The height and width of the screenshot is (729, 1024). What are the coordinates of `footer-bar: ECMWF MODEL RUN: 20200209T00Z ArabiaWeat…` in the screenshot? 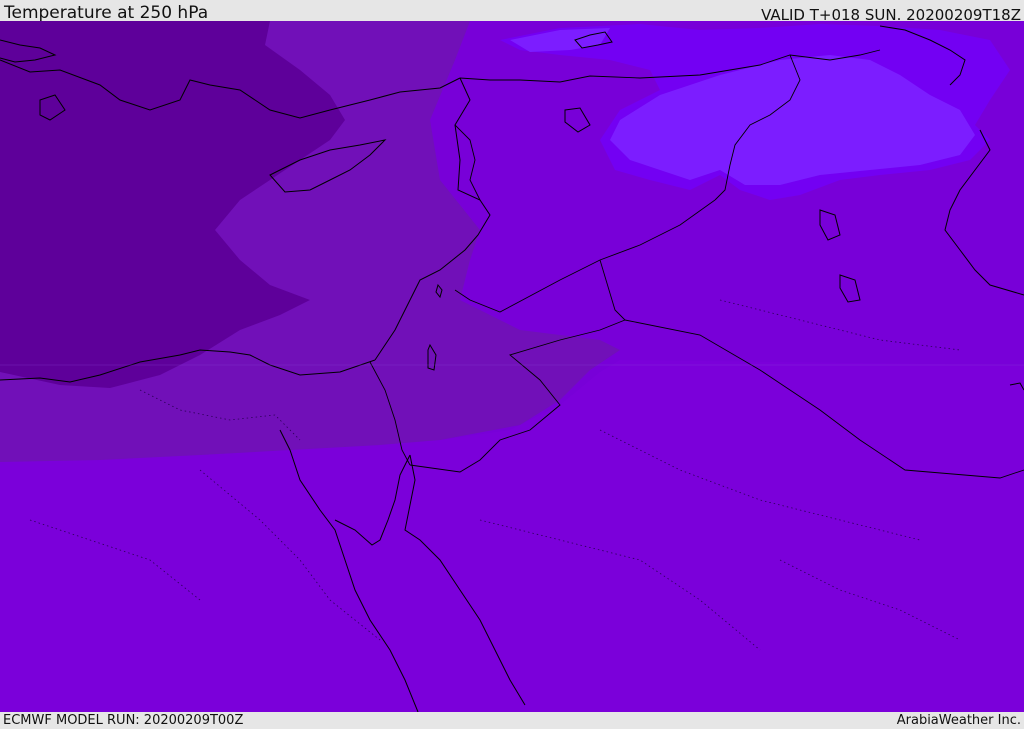 It's located at (512, 720).